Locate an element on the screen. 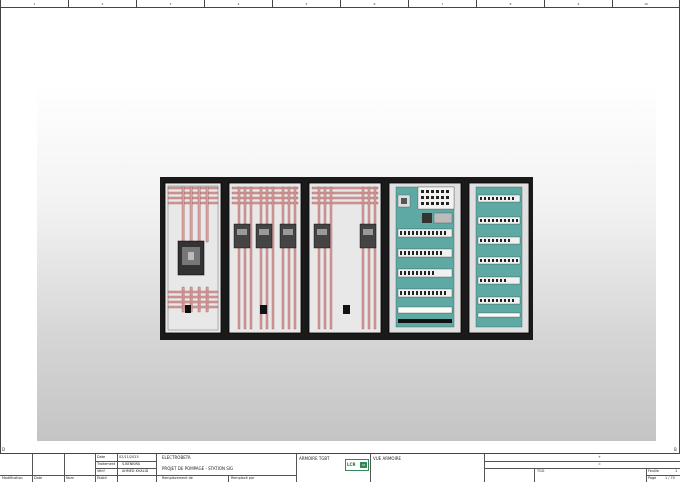 This screenshot has height=482, width=680. panel-incomer is located at coordinates (193, 258).